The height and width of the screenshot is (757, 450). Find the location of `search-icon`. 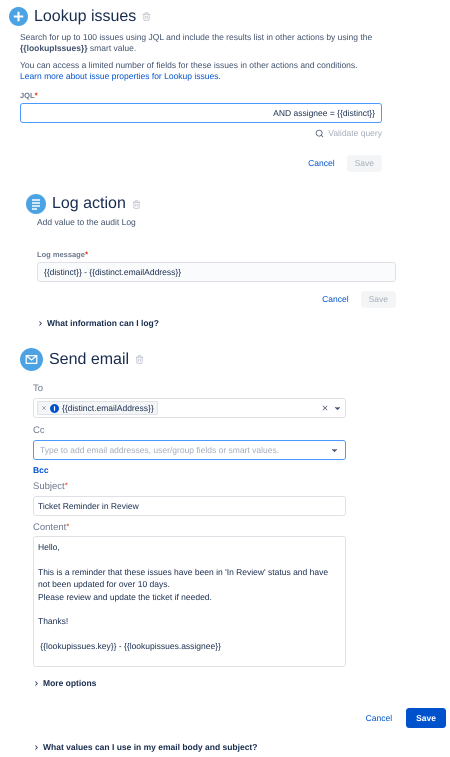

search-icon is located at coordinates (319, 133).